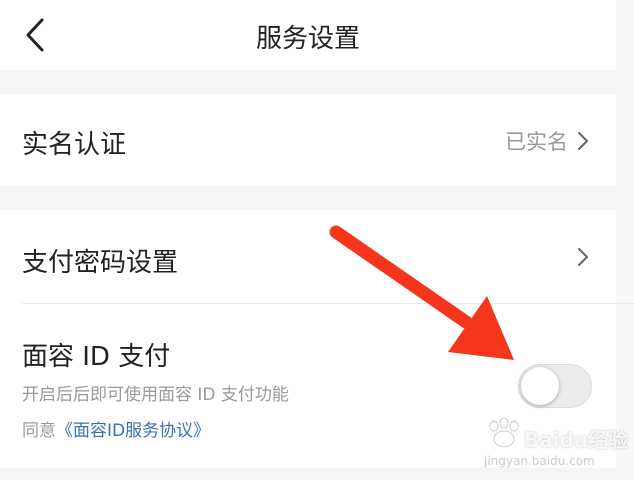 The width and height of the screenshot is (634, 480). Describe the element at coordinates (39, 431) in the screenshot. I see `agreement-prefix: 同意` at that location.